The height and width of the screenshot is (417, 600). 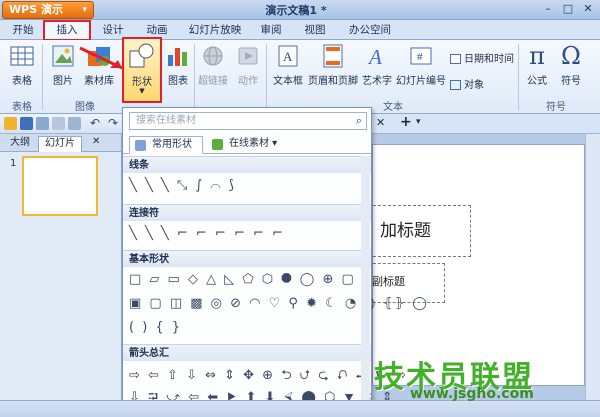 What do you see at coordinates (472, 394) in the screenshot?
I see `watermark-url: www.jsgho.com` at bounding box center [472, 394].